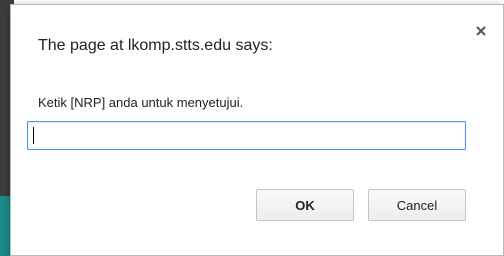 This screenshot has width=504, height=256. I want to click on prompt-input, so click(246, 135).